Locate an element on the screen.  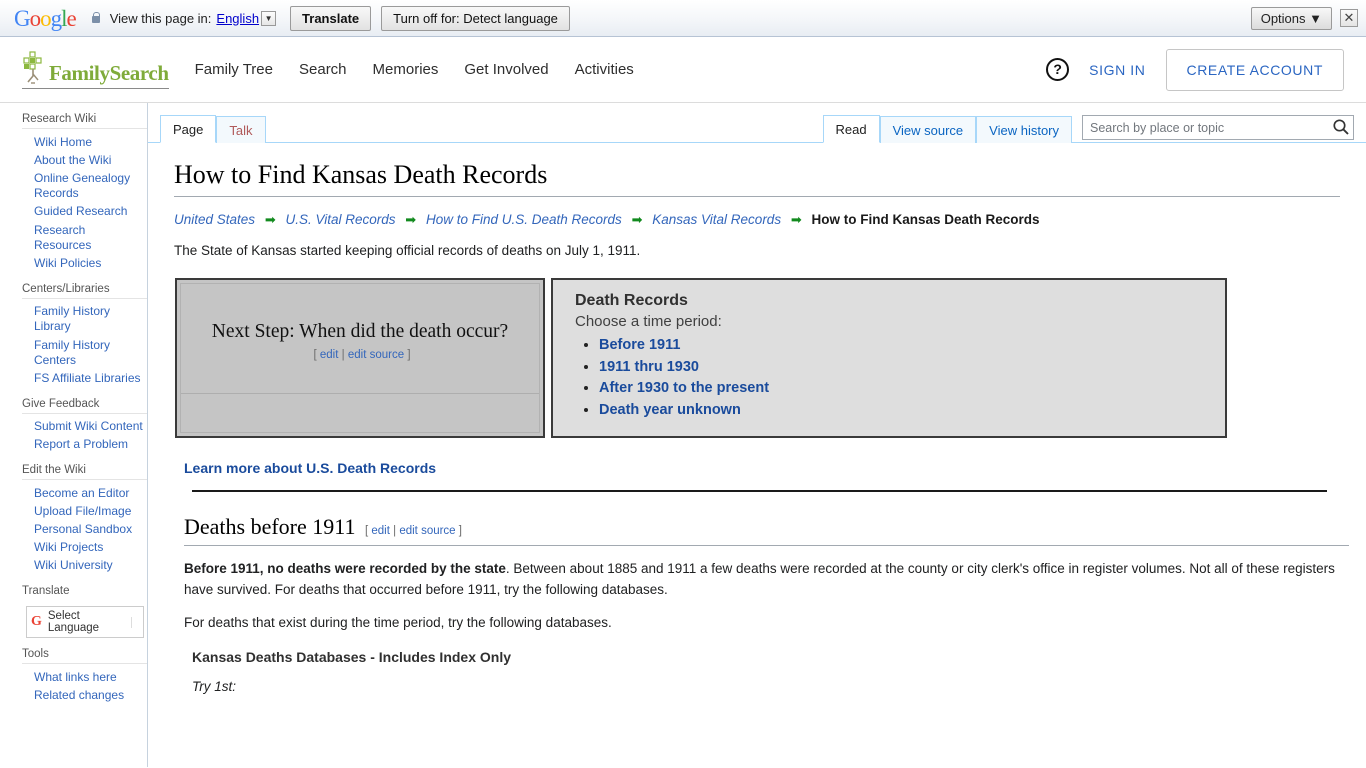
help-icon: ? is located at coordinates (1058, 69).